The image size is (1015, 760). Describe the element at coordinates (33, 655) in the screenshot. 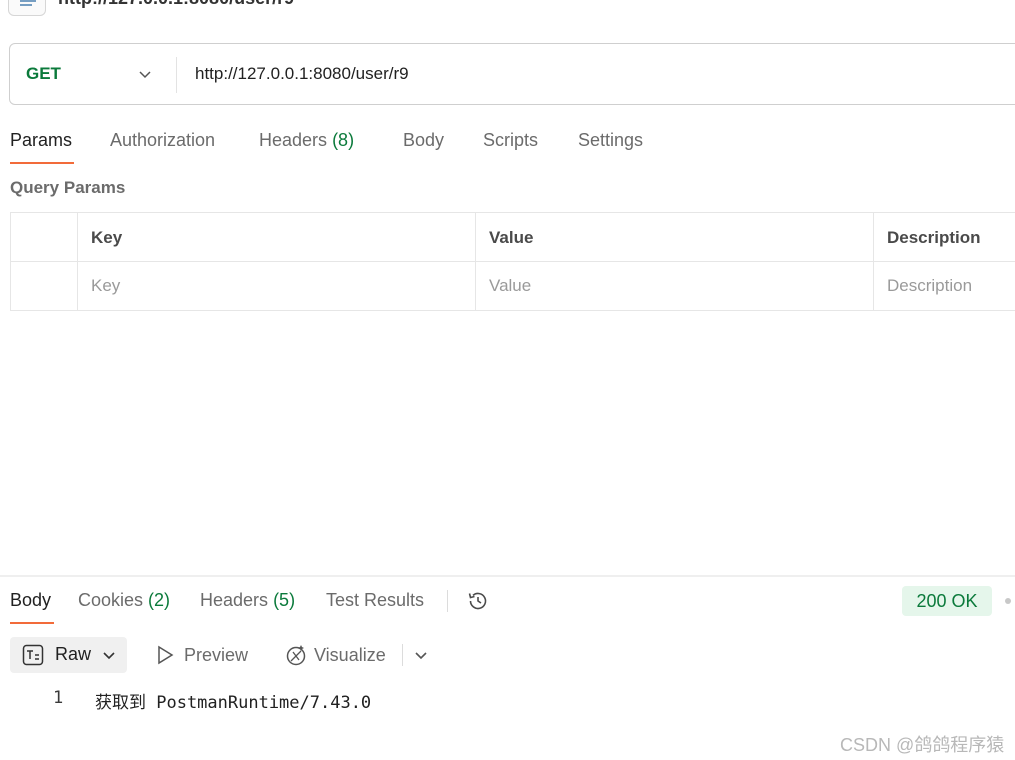

I see `text-format-icon` at that location.